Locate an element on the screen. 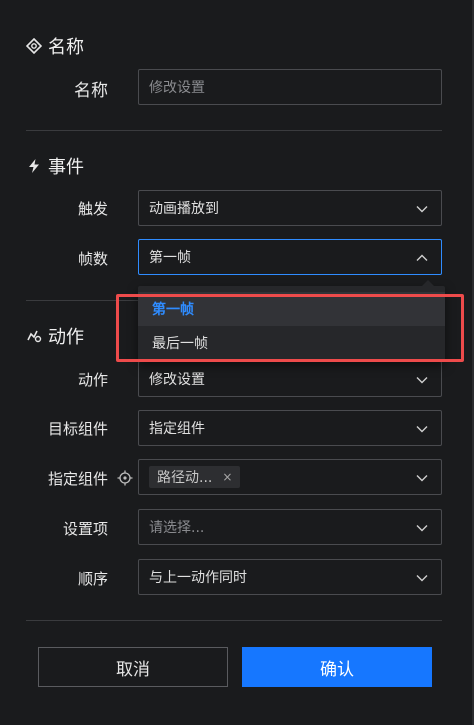  component-tag: 路径动... × is located at coordinates (195, 477).